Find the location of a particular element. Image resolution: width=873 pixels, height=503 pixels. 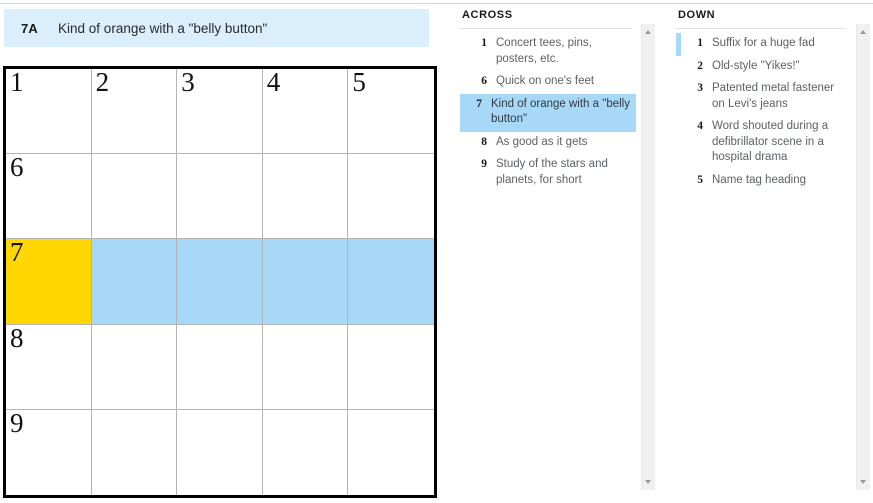

down-scroll-down-button is located at coordinates (863, 481).